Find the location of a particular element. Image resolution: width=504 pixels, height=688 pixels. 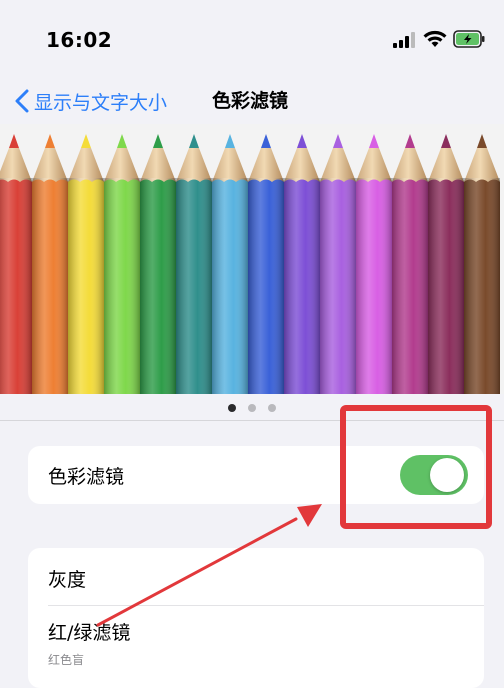

switch-knob is located at coordinates (447, 475).